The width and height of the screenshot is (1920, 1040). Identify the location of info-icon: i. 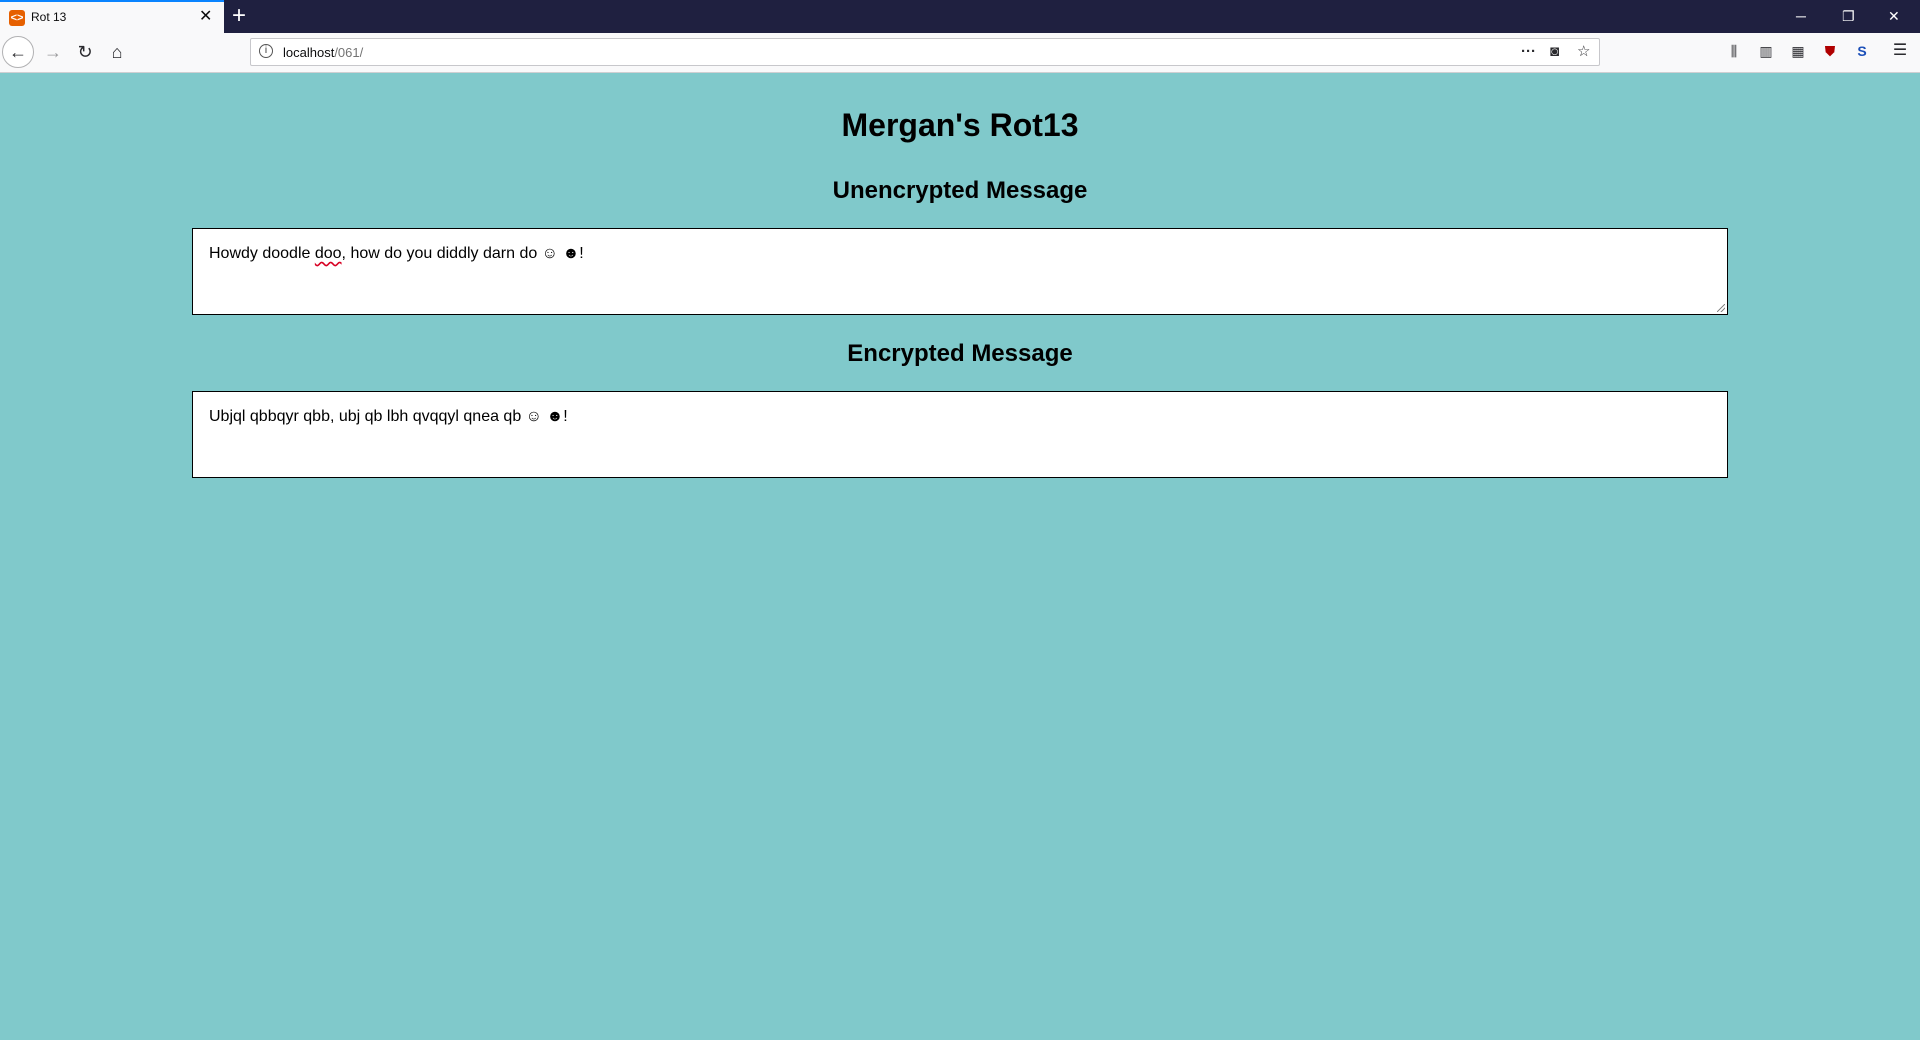
(266, 51).